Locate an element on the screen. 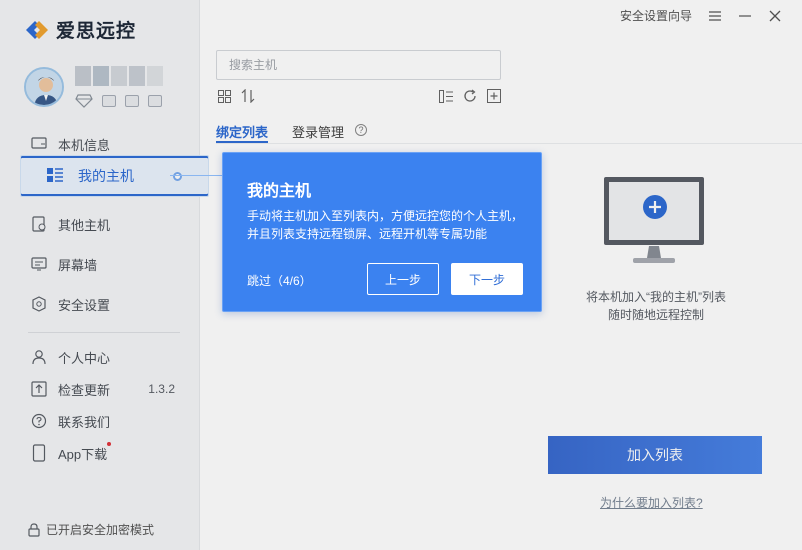  sort-icon is located at coordinates (248, 96).